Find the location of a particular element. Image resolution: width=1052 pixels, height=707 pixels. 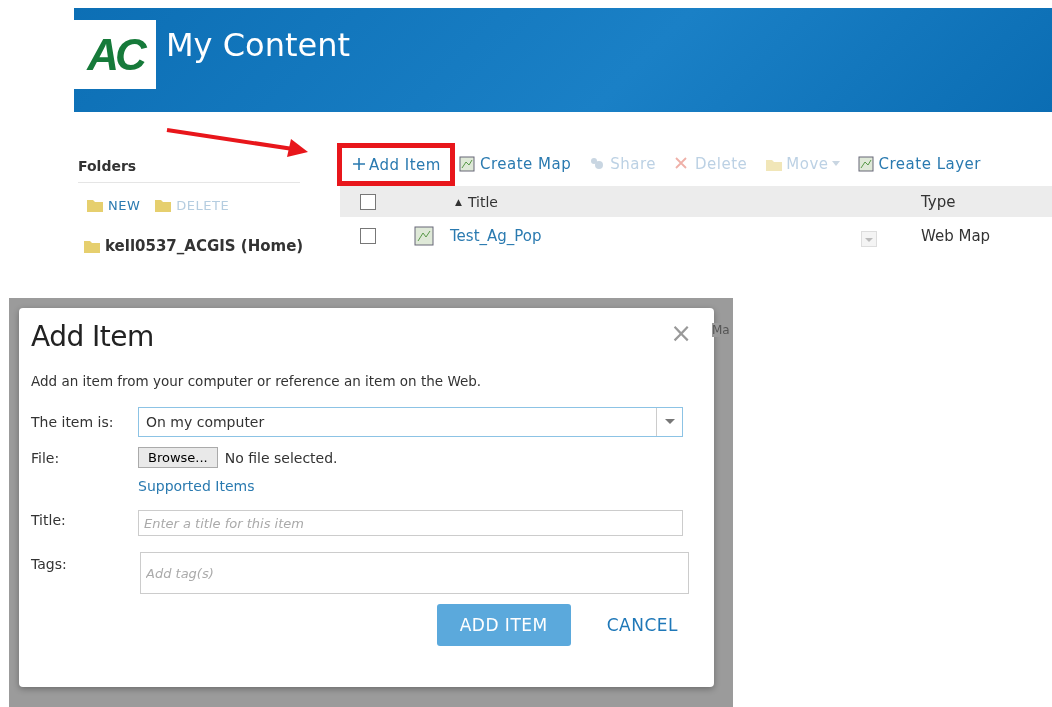

toolbar-button: Create Map is located at coordinates (515, 164).